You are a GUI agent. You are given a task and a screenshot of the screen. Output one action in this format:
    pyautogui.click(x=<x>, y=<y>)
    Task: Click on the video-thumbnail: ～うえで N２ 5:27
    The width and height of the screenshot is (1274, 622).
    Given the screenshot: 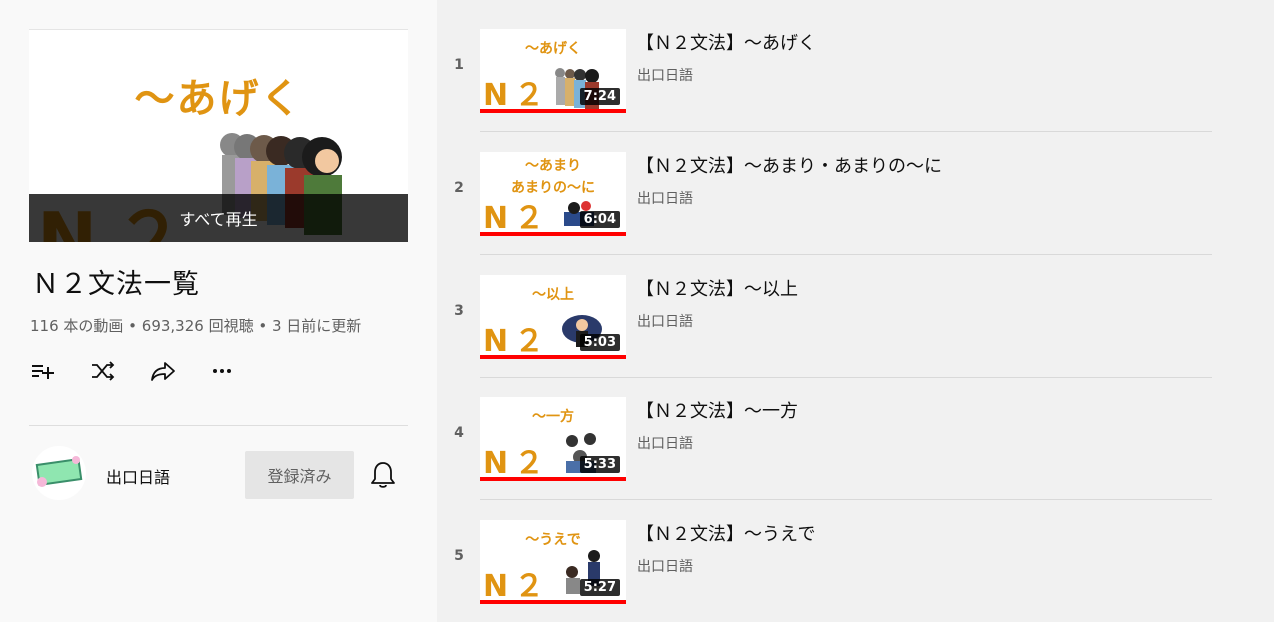 What is the action you would take?
    pyautogui.click(x=553, y=562)
    